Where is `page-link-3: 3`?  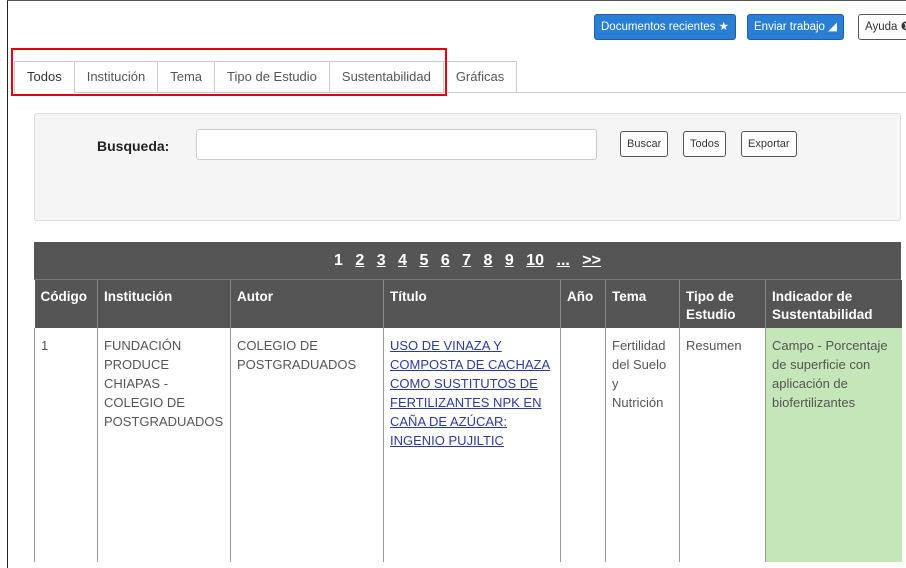
page-link-3: 3 is located at coordinates (381, 260).